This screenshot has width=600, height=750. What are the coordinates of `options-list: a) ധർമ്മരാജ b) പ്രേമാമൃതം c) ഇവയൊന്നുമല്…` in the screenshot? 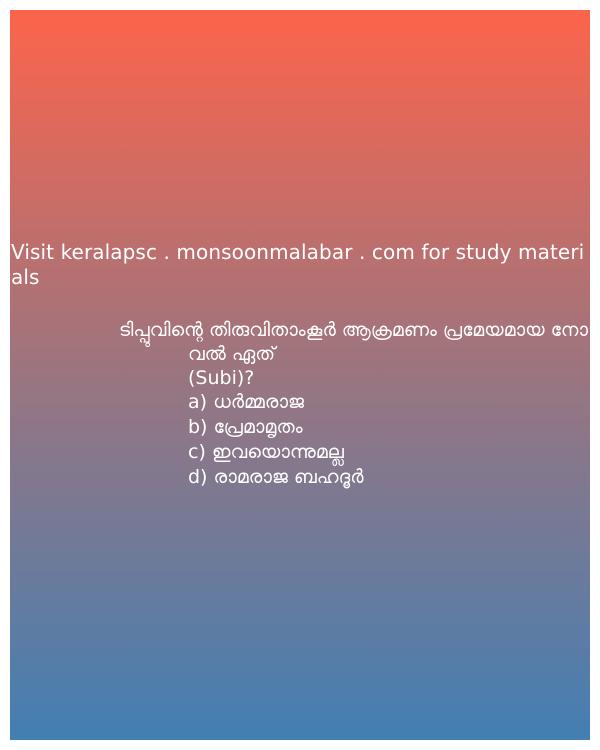 It's located at (276, 440).